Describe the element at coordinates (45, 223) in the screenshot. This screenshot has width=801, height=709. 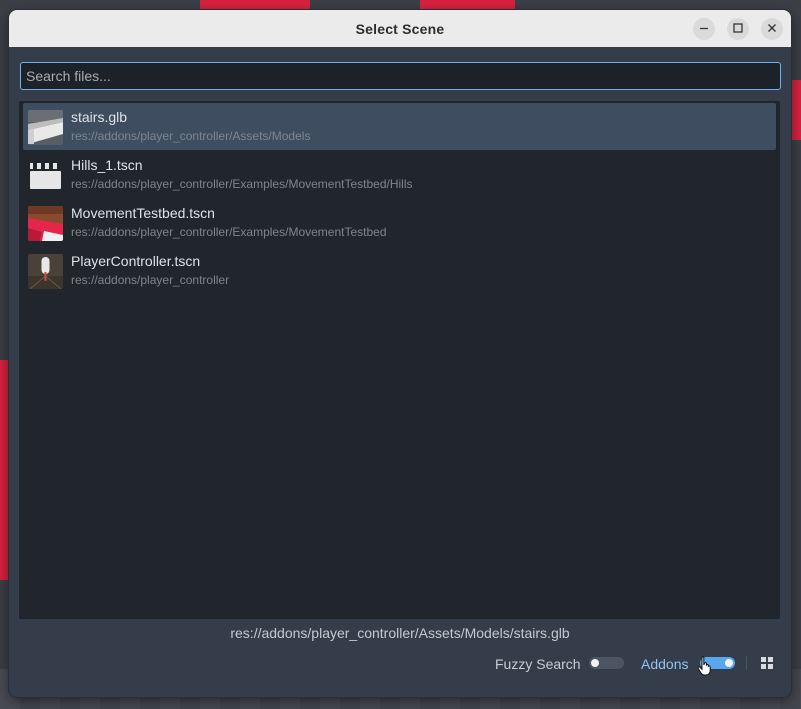
I see `testbed-thumbnail` at that location.